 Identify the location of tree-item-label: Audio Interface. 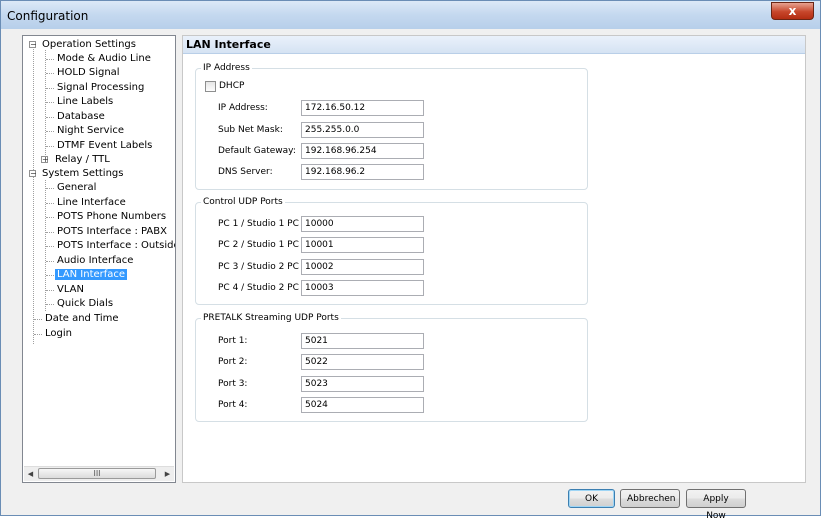
(95, 260).